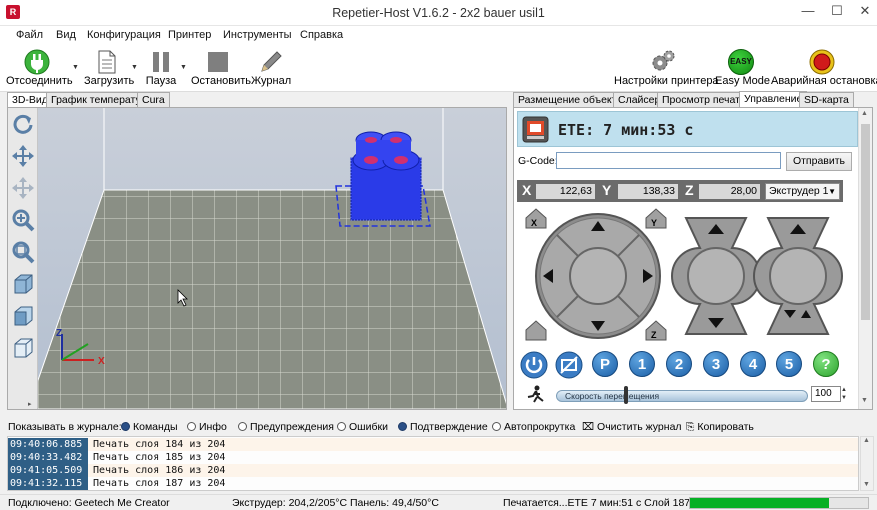  I want to click on move-icon, so click(23, 156).